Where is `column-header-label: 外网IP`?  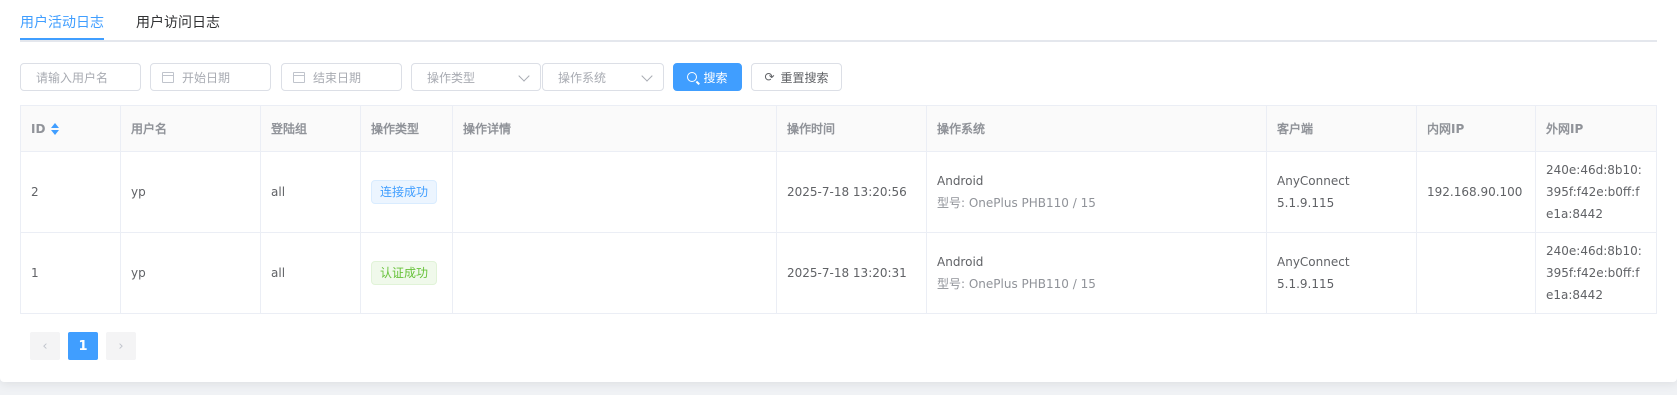 column-header-label: 外网IP is located at coordinates (1565, 128).